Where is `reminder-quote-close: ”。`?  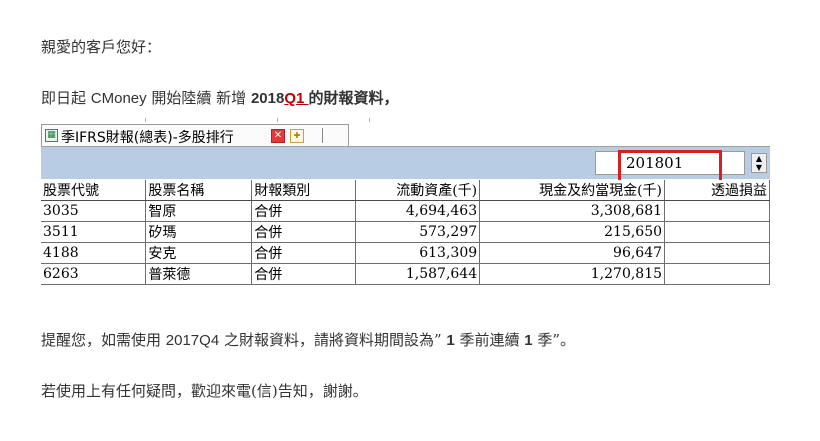 reminder-quote-close: ”。 is located at coordinates (564, 340).